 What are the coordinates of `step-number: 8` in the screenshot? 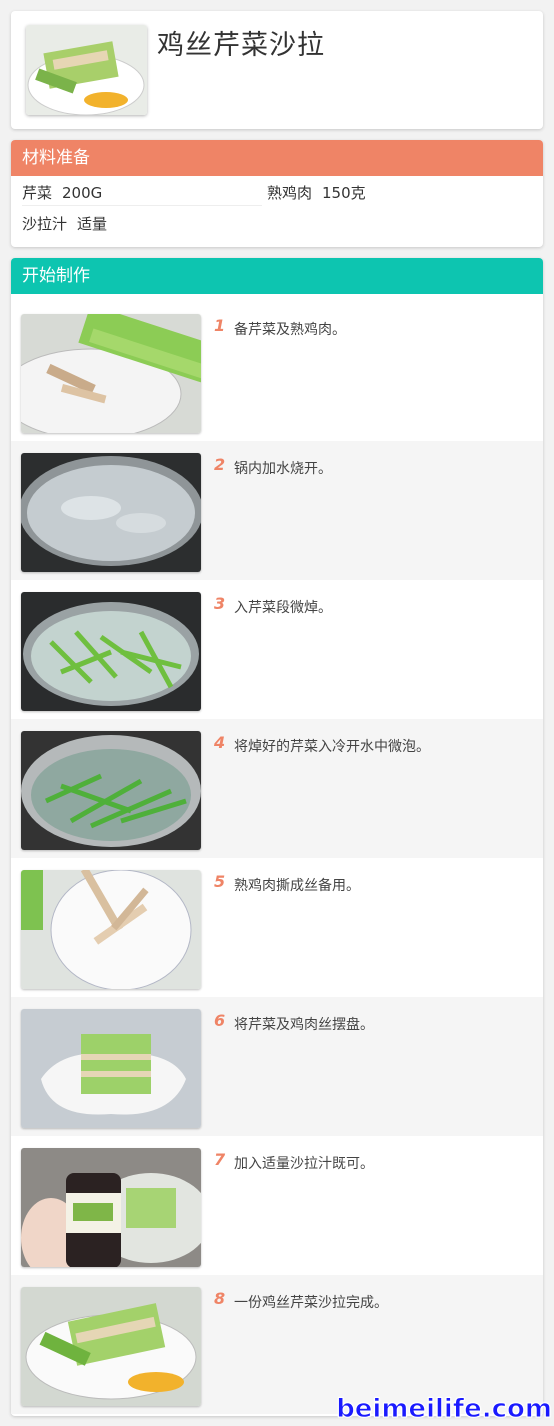 It's located at (220, 1298).